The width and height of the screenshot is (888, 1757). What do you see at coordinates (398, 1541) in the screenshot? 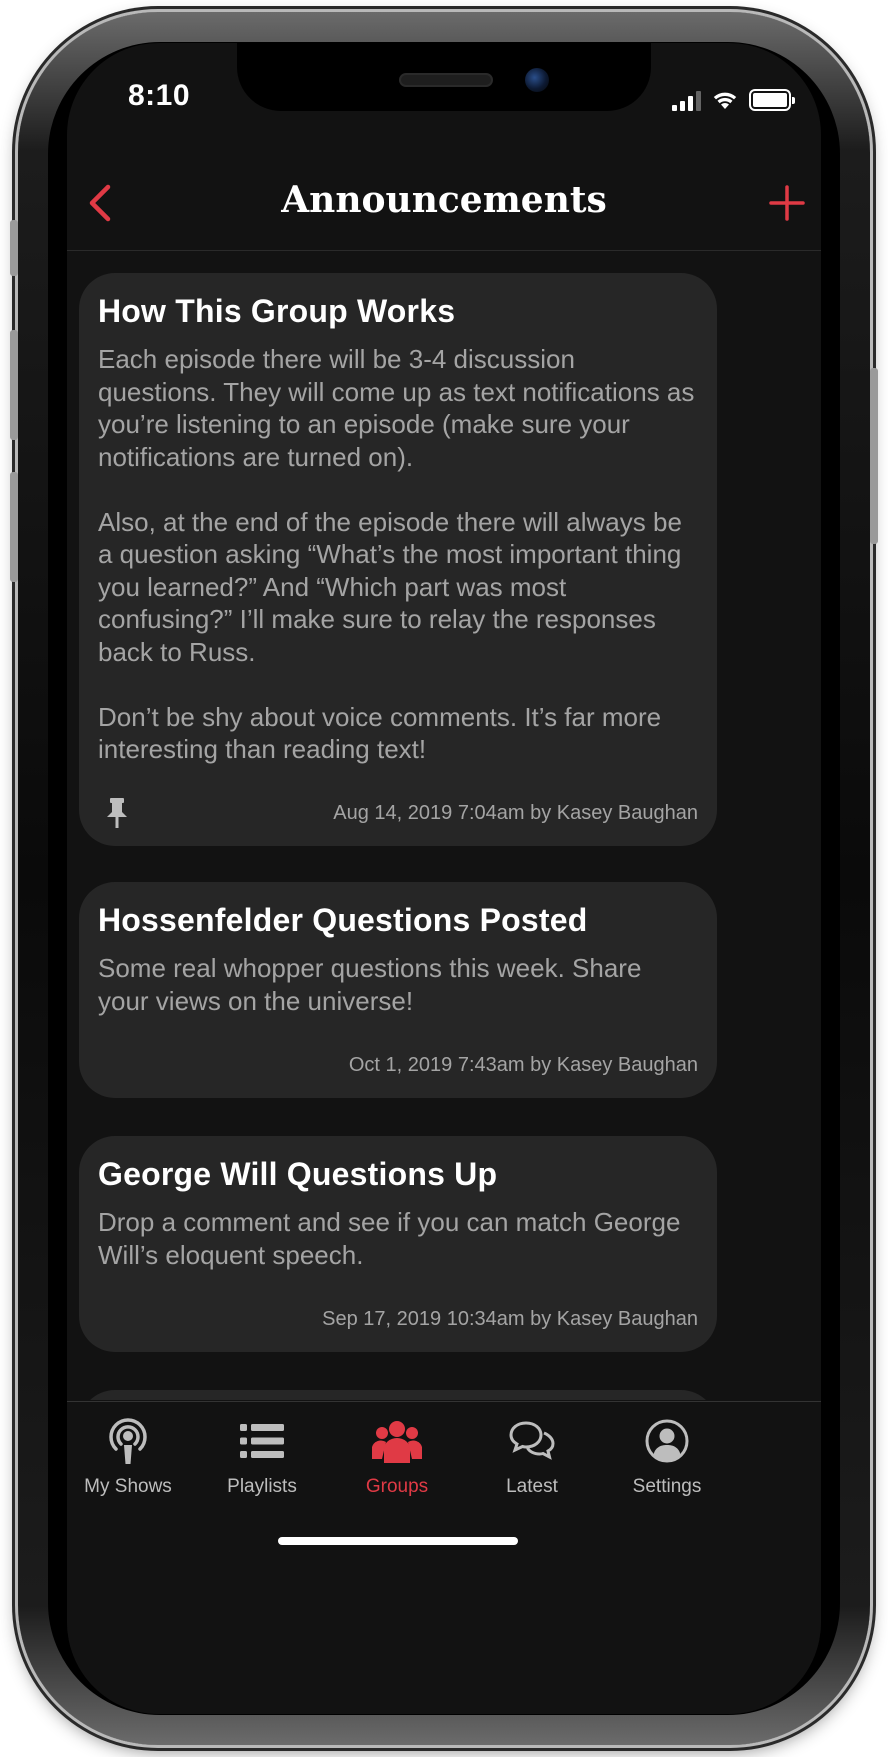
I see `home-indicator` at bounding box center [398, 1541].